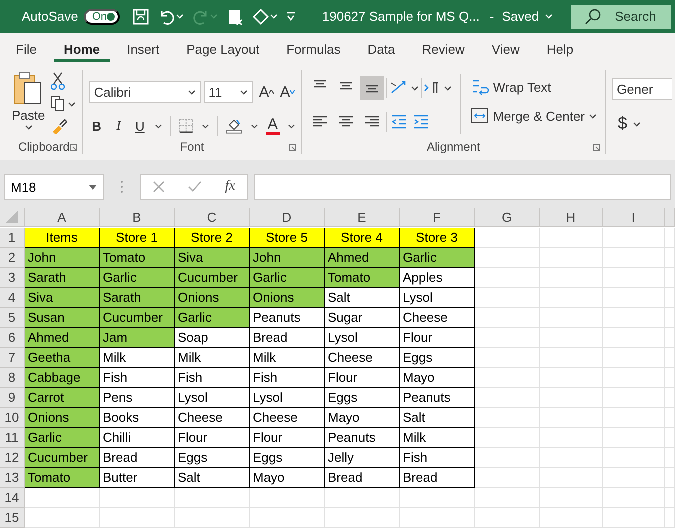 The height and width of the screenshot is (530, 675). I want to click on eraser-icon, so click(261, 17).